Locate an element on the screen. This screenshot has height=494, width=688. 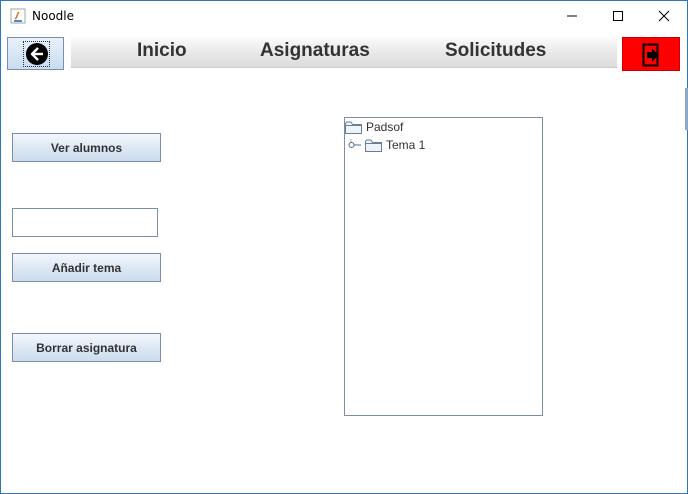
exit-door-icon is located at coordinates (650, 55).